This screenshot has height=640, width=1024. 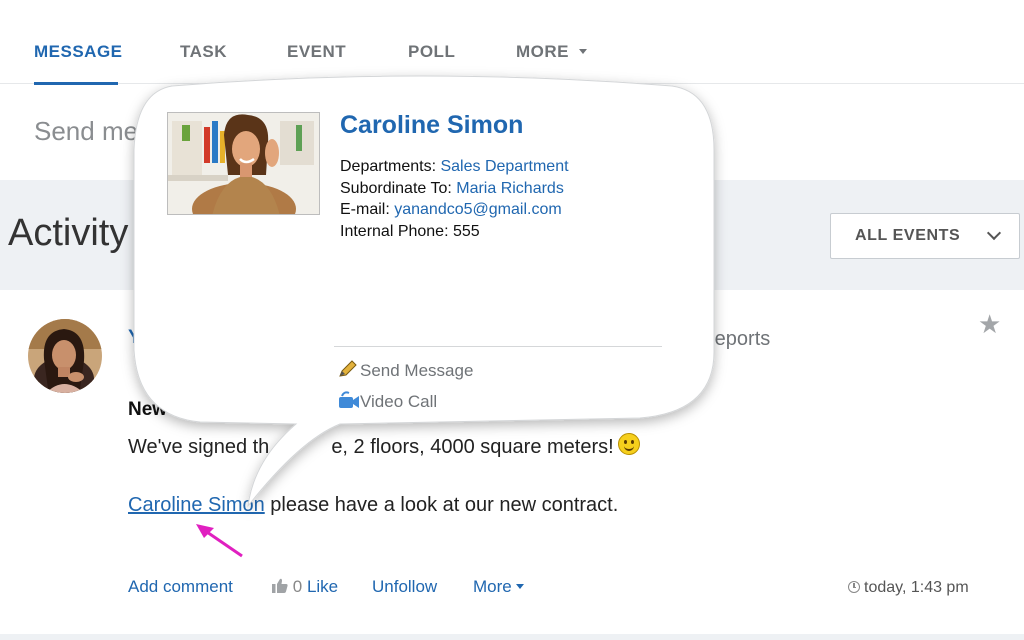 I want to click on post-timestamp: today, 1:43 pm, so click(x=908, y=588).